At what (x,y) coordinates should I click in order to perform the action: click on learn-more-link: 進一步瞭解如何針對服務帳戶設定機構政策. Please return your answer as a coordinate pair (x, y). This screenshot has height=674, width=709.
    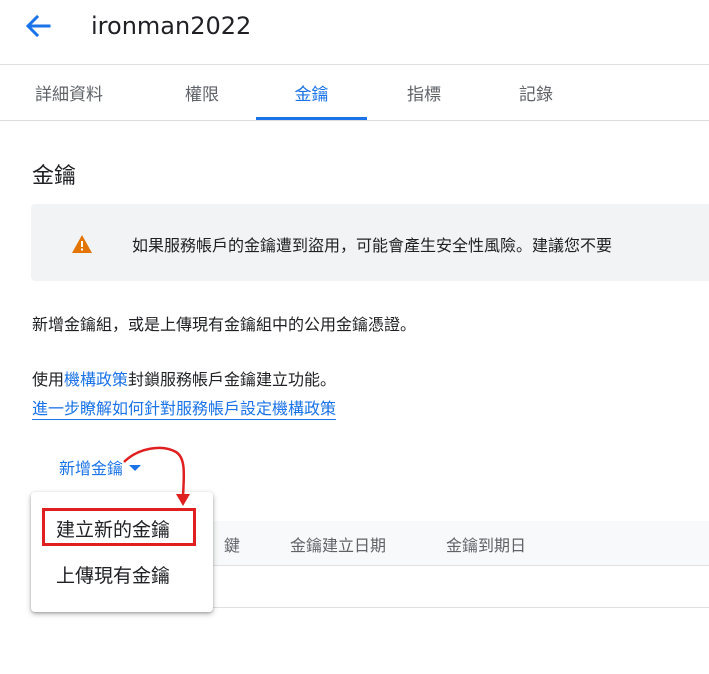
    Looking at the image, I should click on (184, 409).